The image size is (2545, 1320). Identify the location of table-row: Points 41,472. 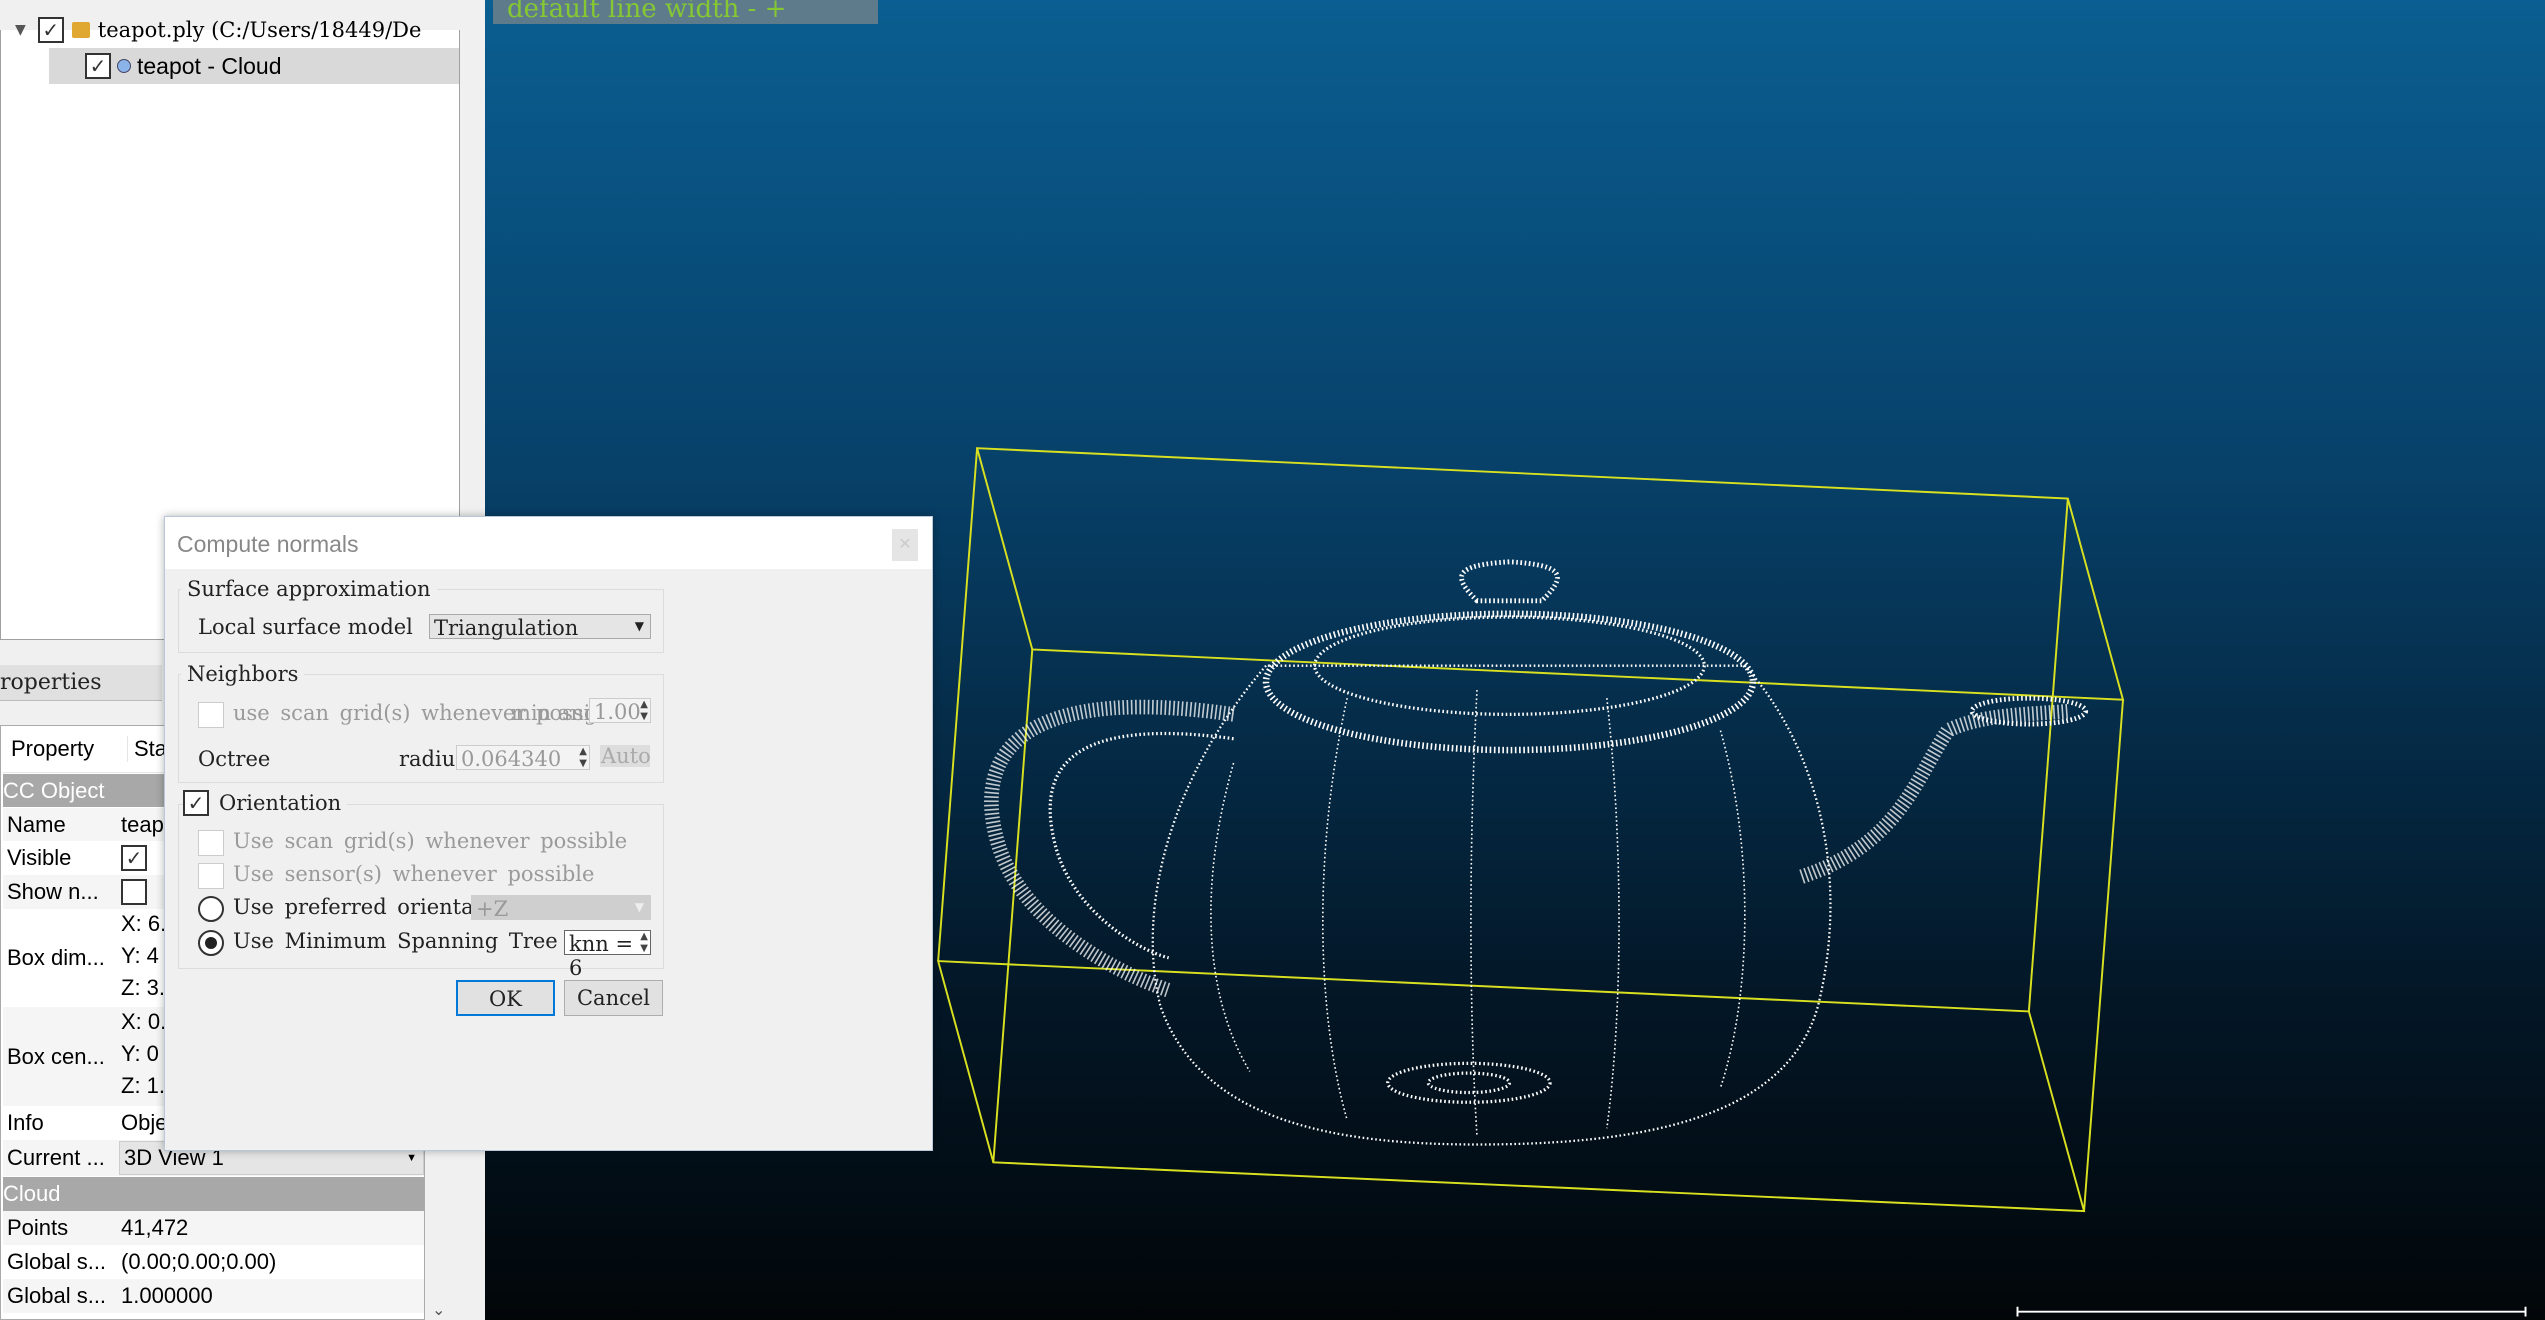
(213, 1228).